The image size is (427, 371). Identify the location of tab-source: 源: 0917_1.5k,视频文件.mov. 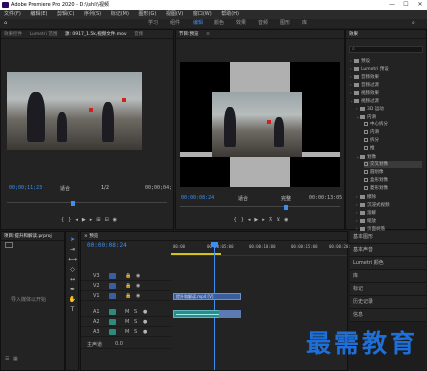
(96, 34).